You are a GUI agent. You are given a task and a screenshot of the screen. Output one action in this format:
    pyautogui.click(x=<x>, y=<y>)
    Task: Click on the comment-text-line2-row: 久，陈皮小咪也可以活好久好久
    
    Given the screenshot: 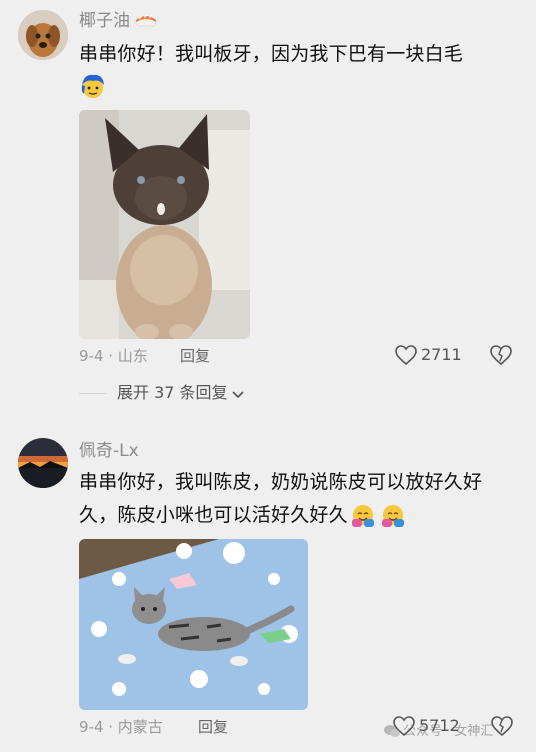 What is the action you would take?
    pyautogui.click(x=242, y=515)
    